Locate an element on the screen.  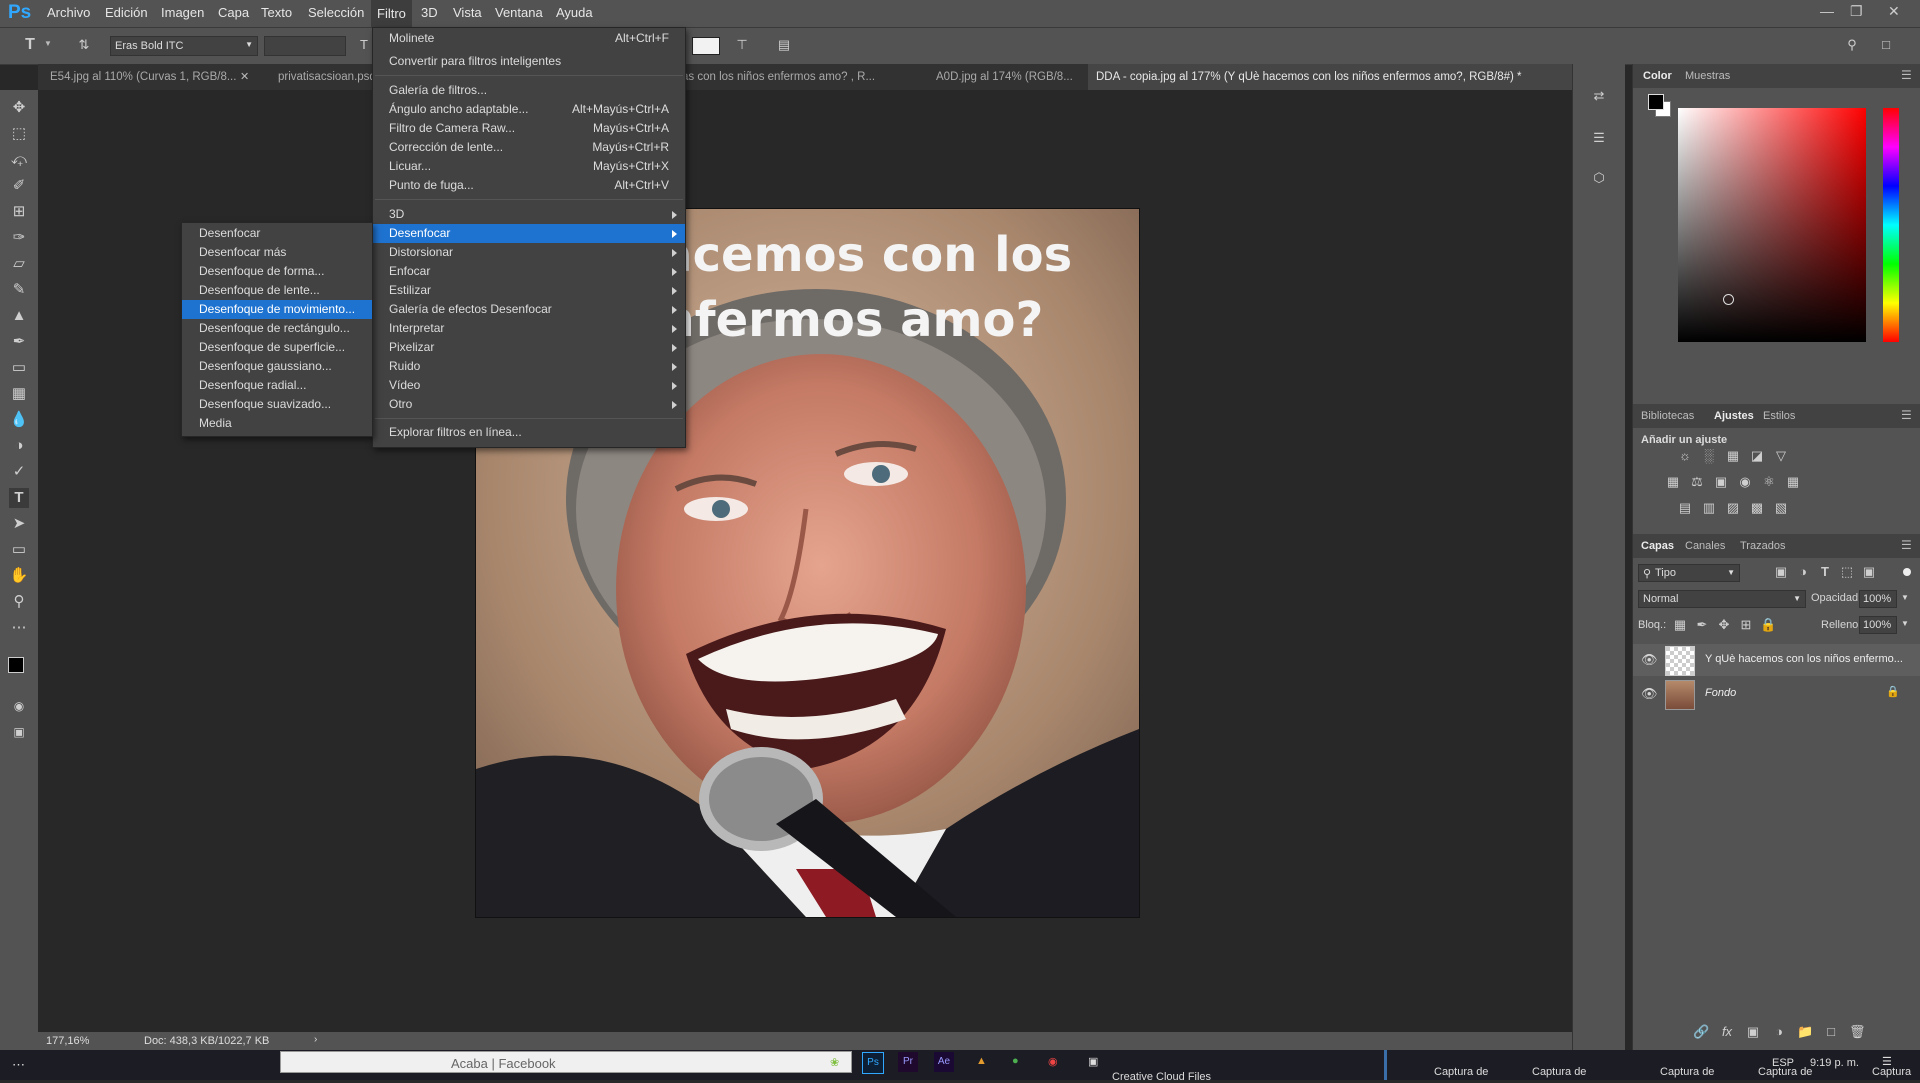
menu-item-convertir: Convertir para filtros inteligentes is located at coordinates (529, 61).